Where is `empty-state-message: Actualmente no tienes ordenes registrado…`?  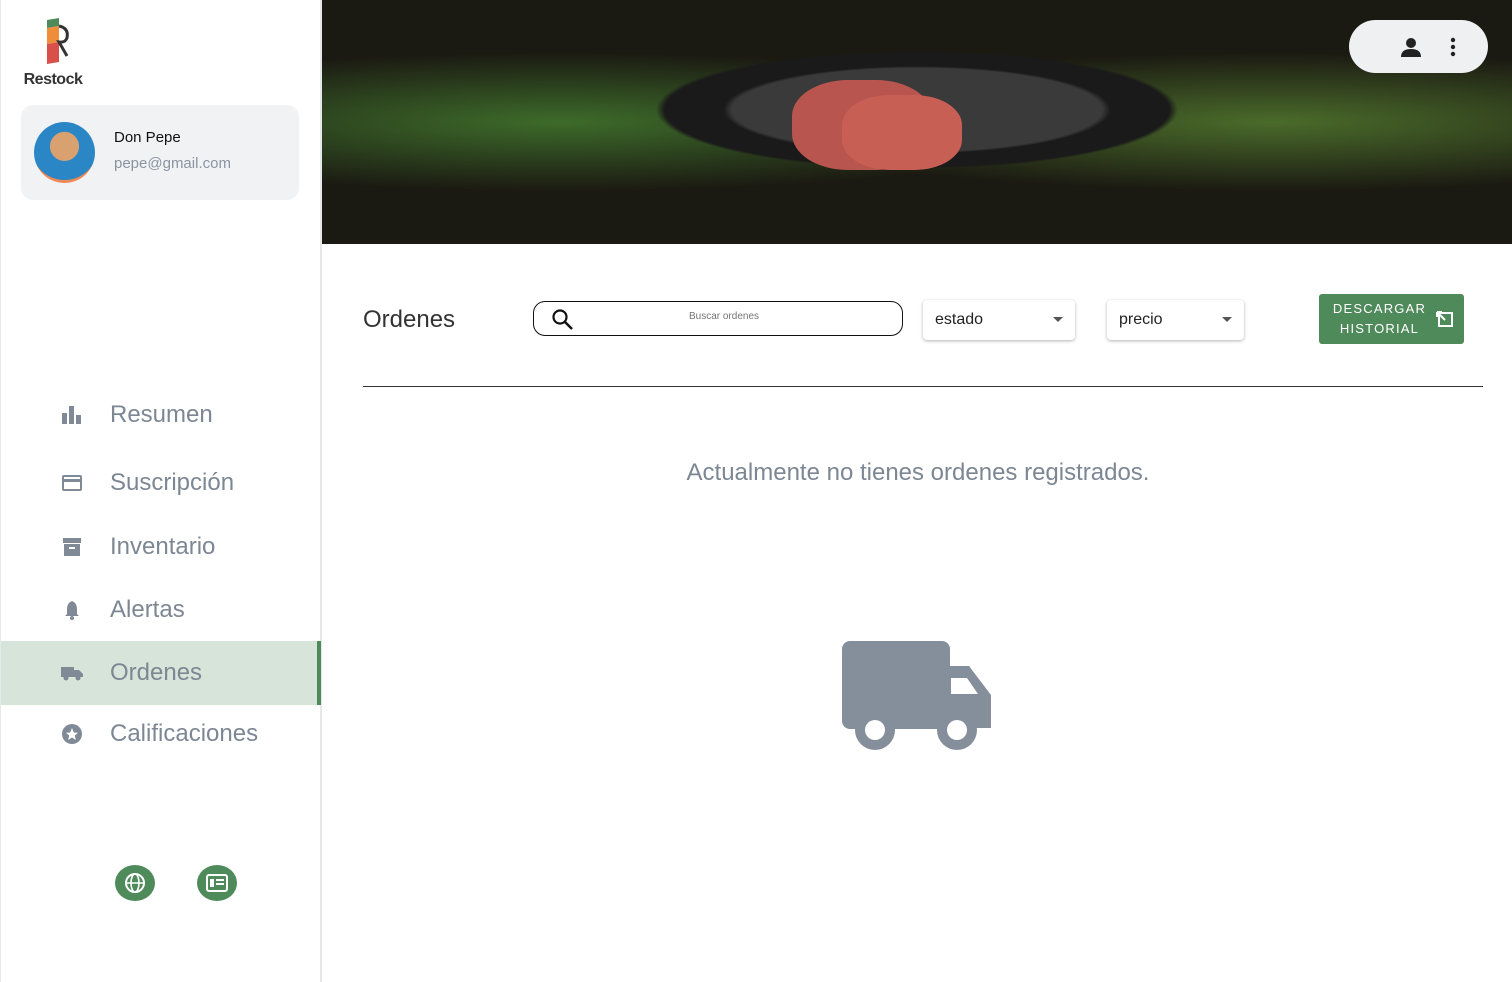 empty-state-message: Actualmente no tienes ordenes registrado… is located at coordinates (918, 472).